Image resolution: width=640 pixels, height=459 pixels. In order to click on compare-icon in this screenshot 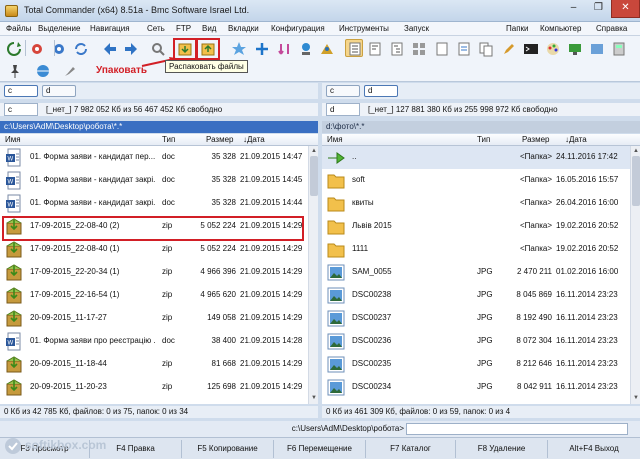, I will do `click(262, 49)`.